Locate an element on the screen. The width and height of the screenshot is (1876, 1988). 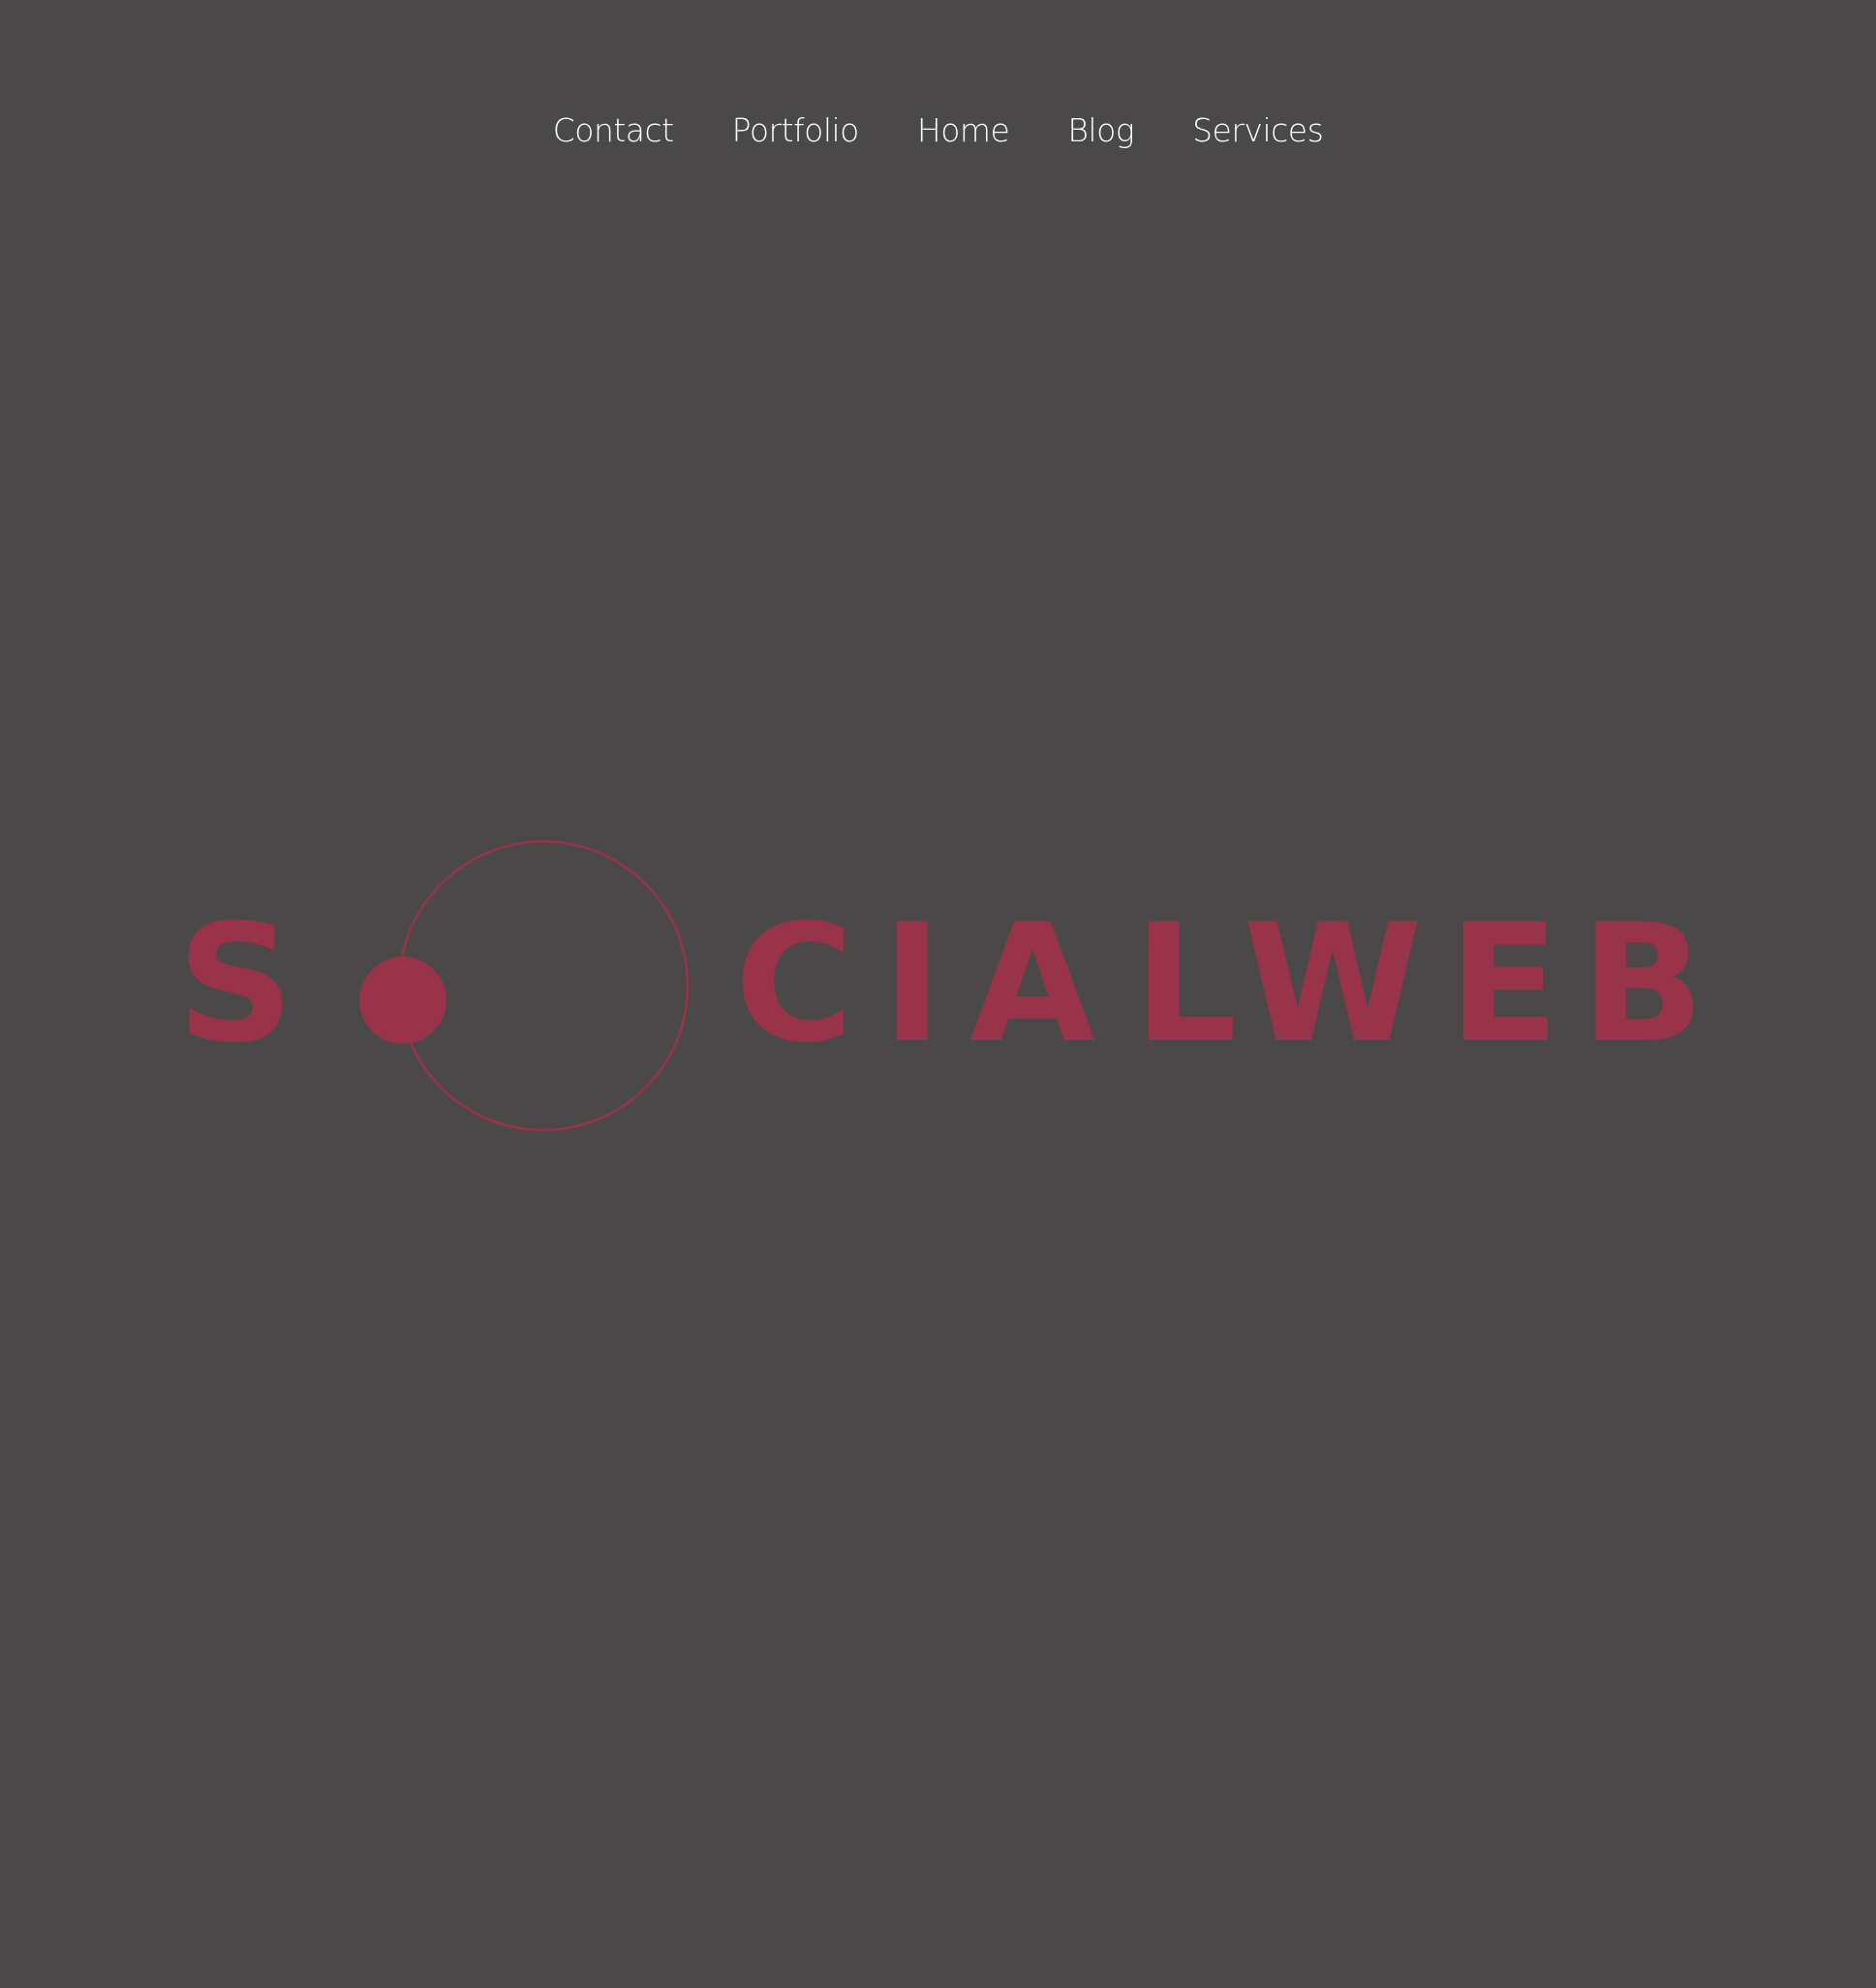
logo-letter-i: I is located at coordinates (912, 984).